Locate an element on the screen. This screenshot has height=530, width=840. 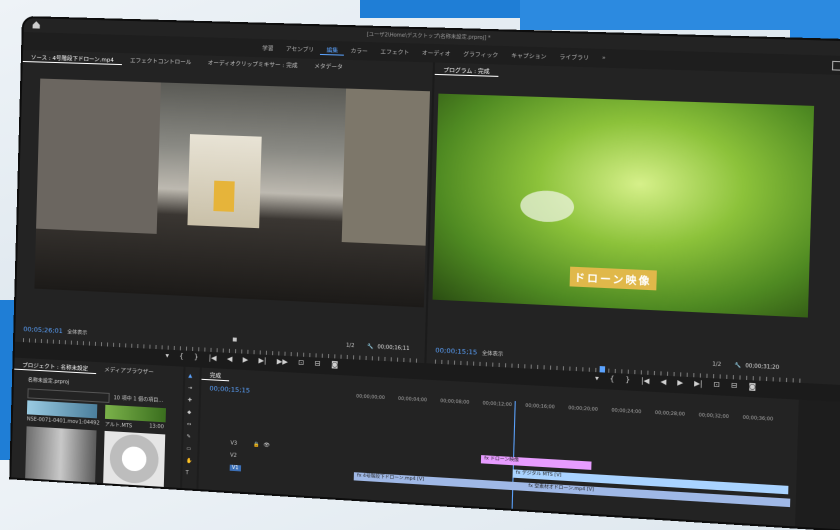
project-file-name: 名称未設定.prproj is located at coordinates (48, 381).